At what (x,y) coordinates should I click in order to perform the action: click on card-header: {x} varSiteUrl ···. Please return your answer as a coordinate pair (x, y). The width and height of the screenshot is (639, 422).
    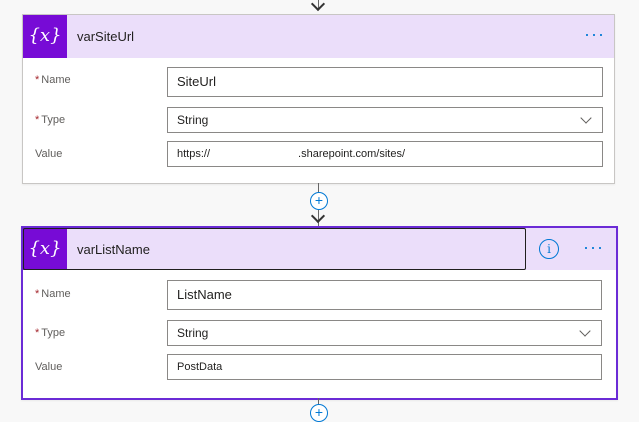
    Looking at the image, I should click on (318, 36).